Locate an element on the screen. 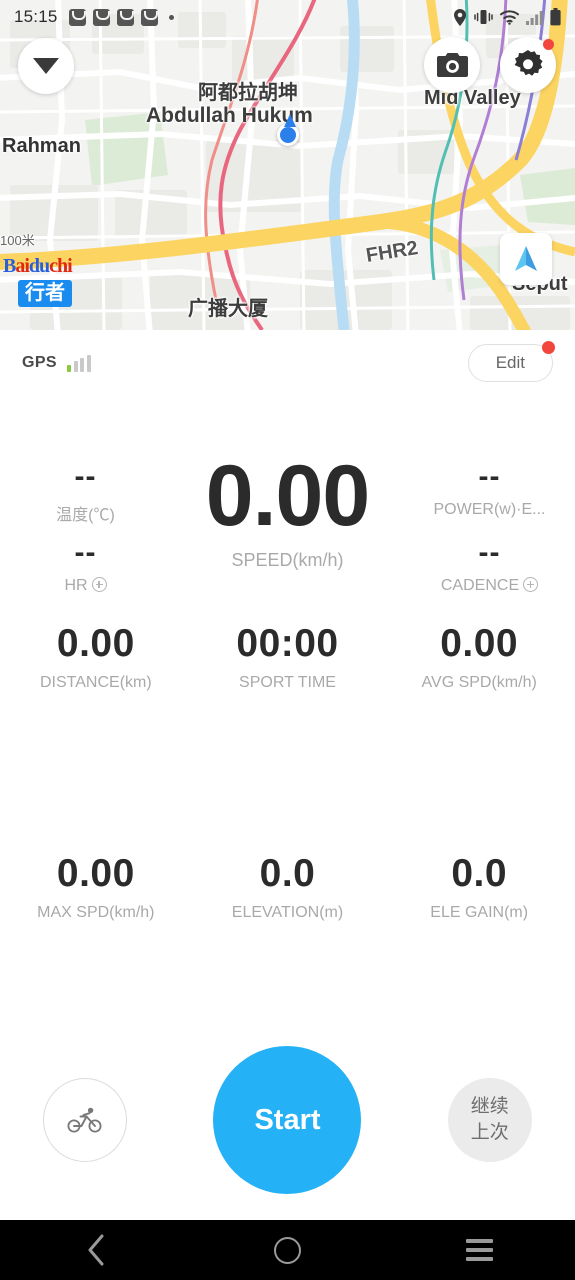 The width and height of the screenshot is (575, 1280). sport-type-button is located at coordinates (85, 1120).